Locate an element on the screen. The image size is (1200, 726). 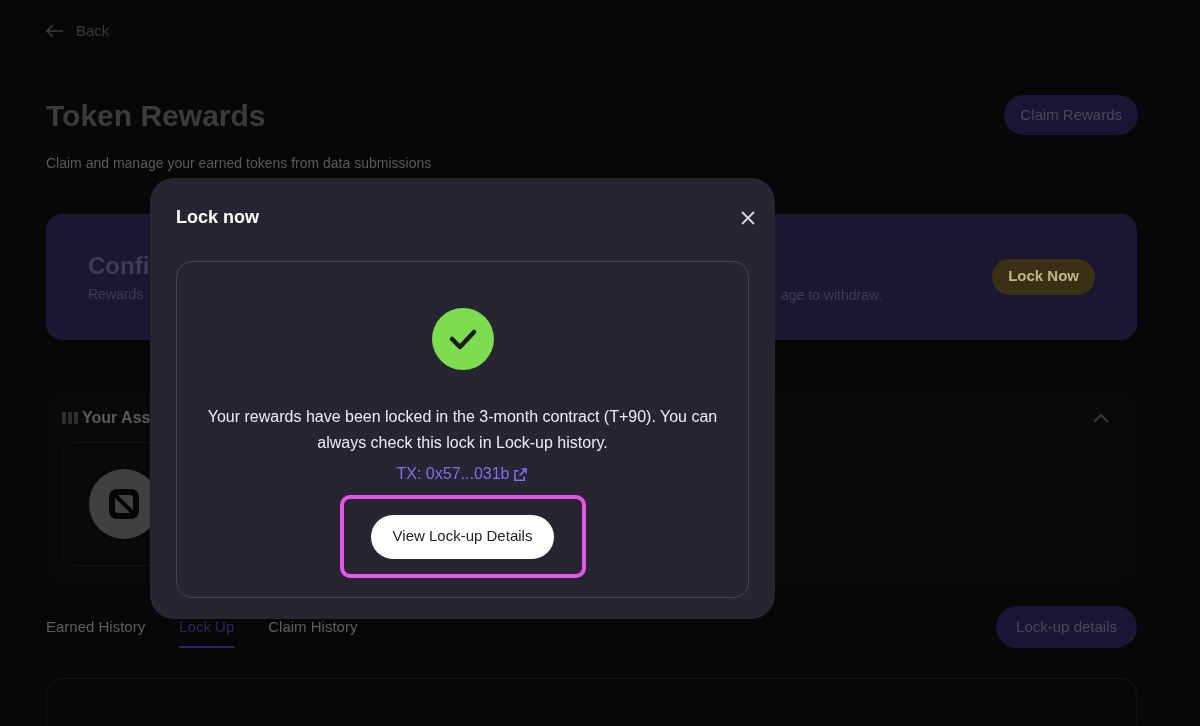
back-arrow-icon is located at coordinates (55, 31).